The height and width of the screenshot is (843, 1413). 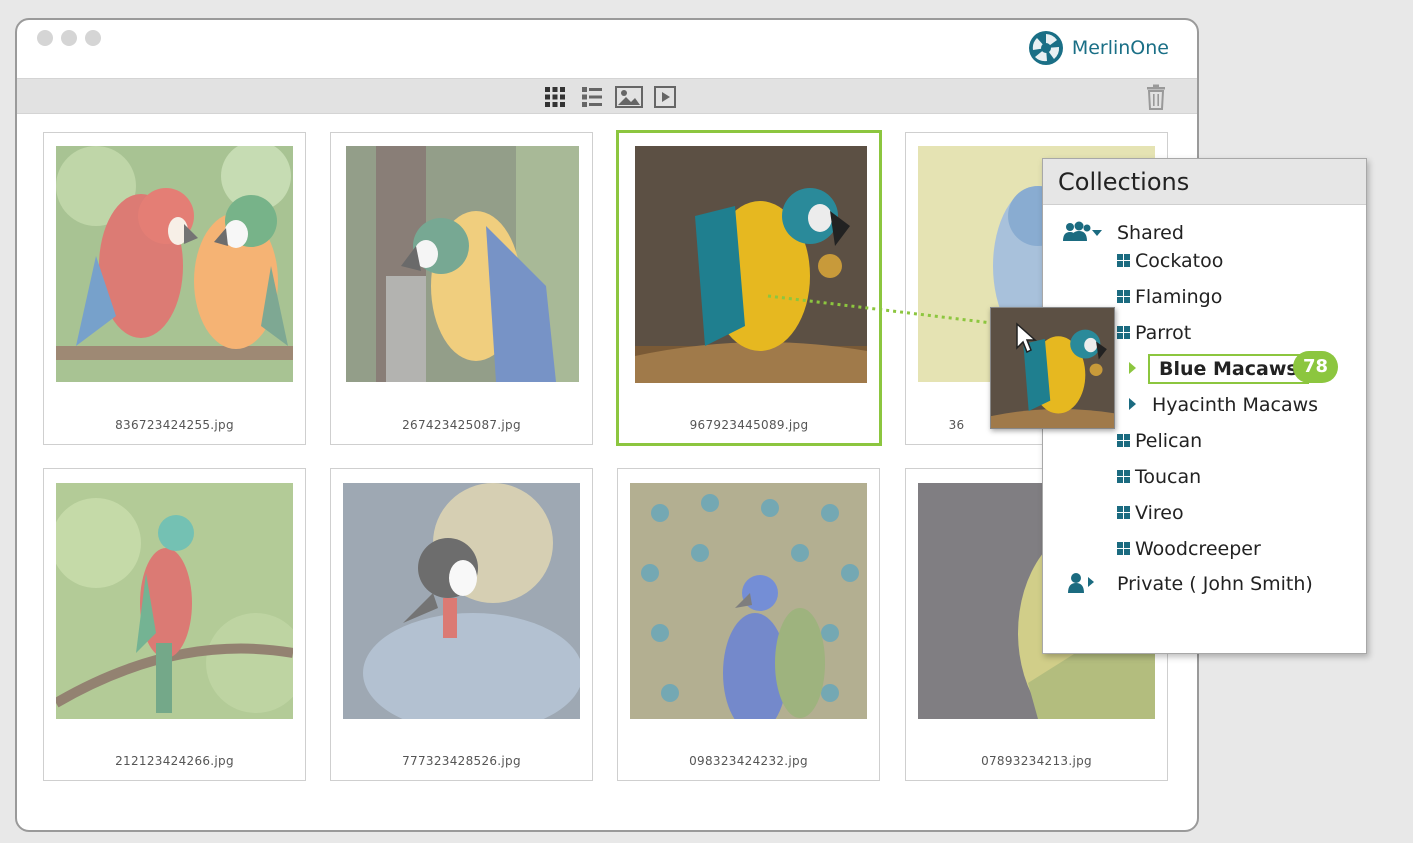 I want to click on maximize-window-button, so click(x=93, y=38).